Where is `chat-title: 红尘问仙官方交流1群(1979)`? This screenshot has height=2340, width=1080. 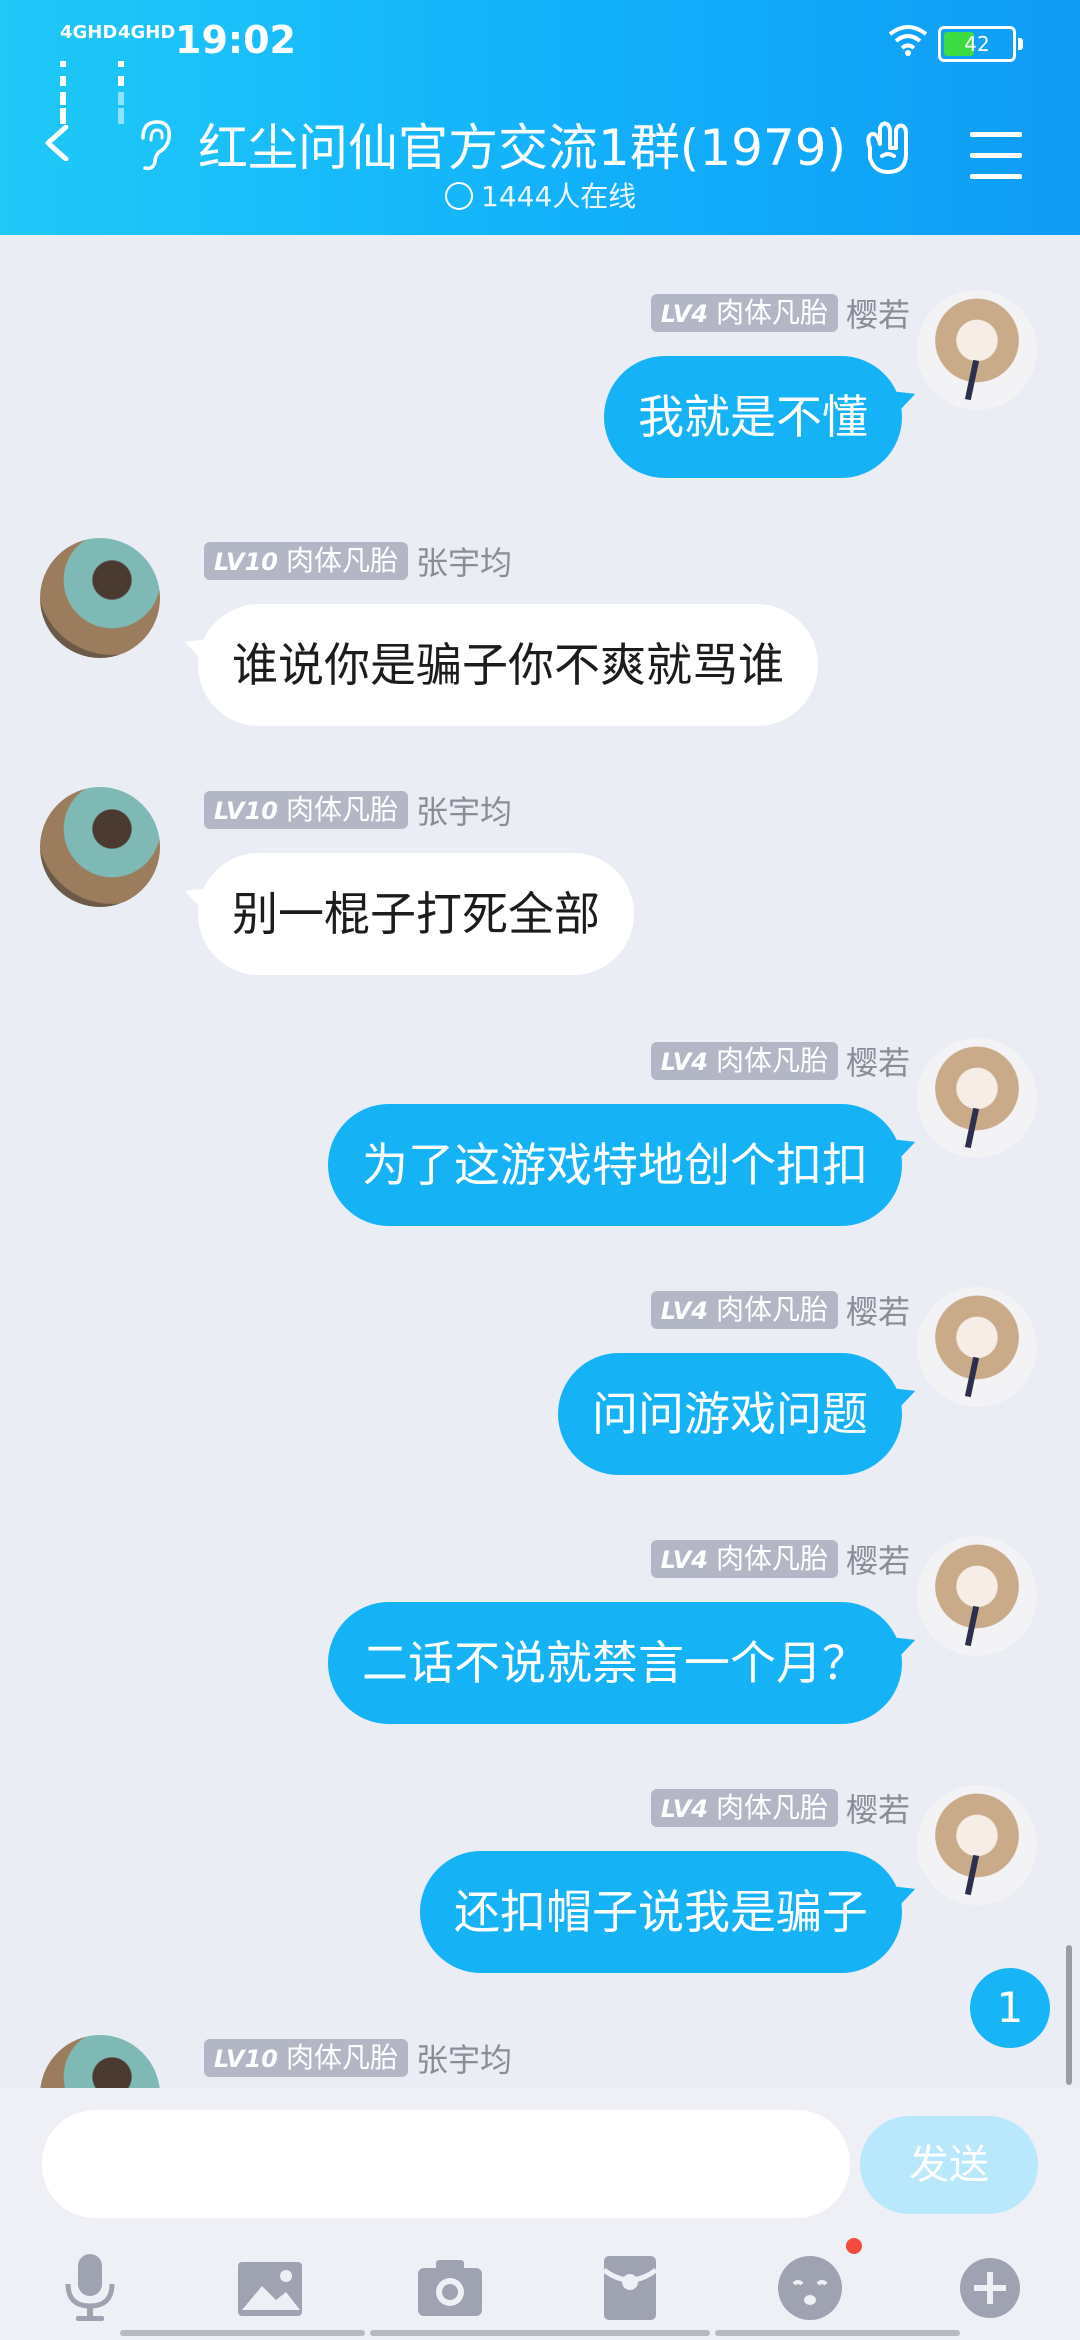 chat-title: 红尘问仙官方交流1群(1979) is located at coordinates (522, 148).